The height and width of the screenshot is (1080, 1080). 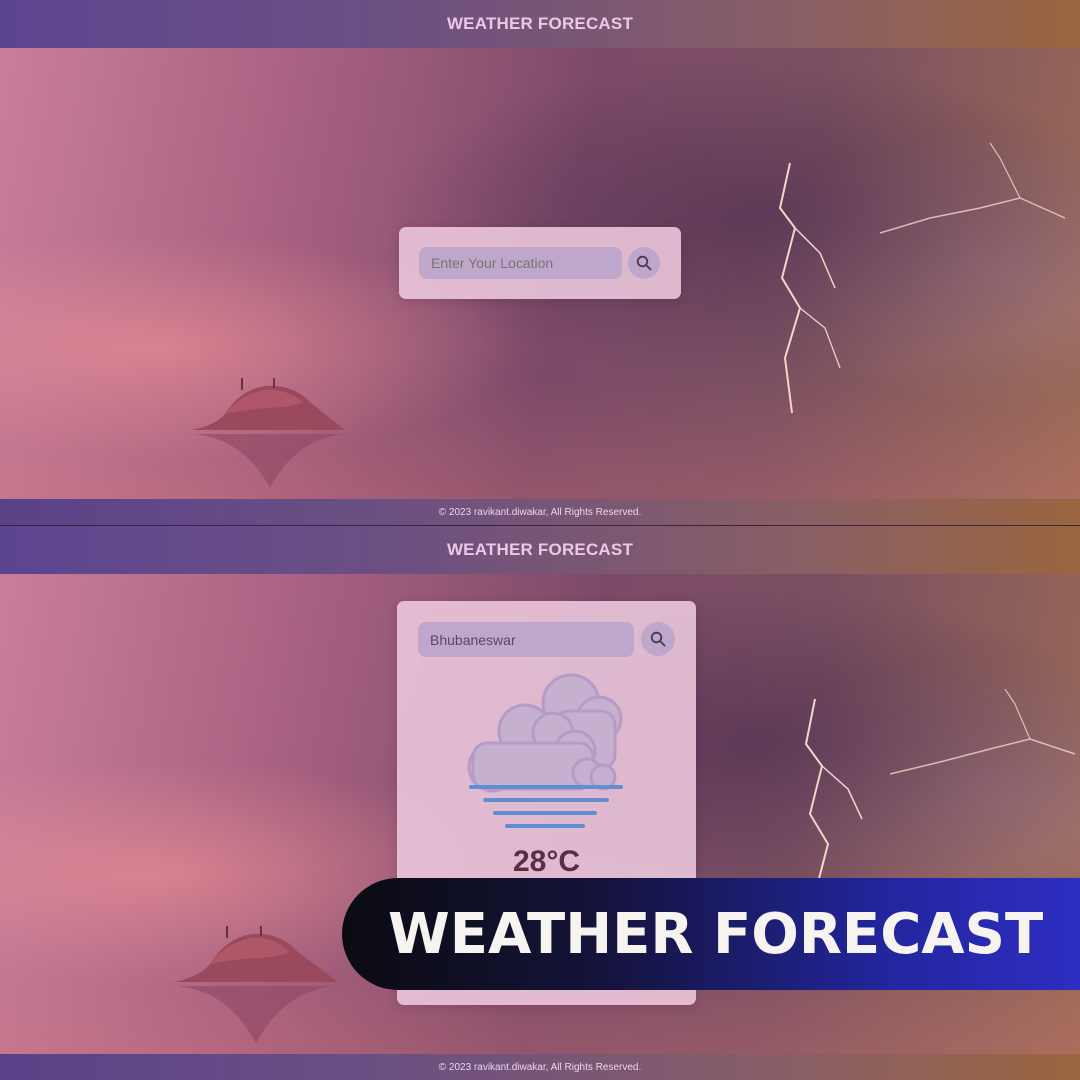 What do you see at coordinates (546, 861) in the screenshot?
I see `temperature-value: 28°C` at bounding box center [546, 861].